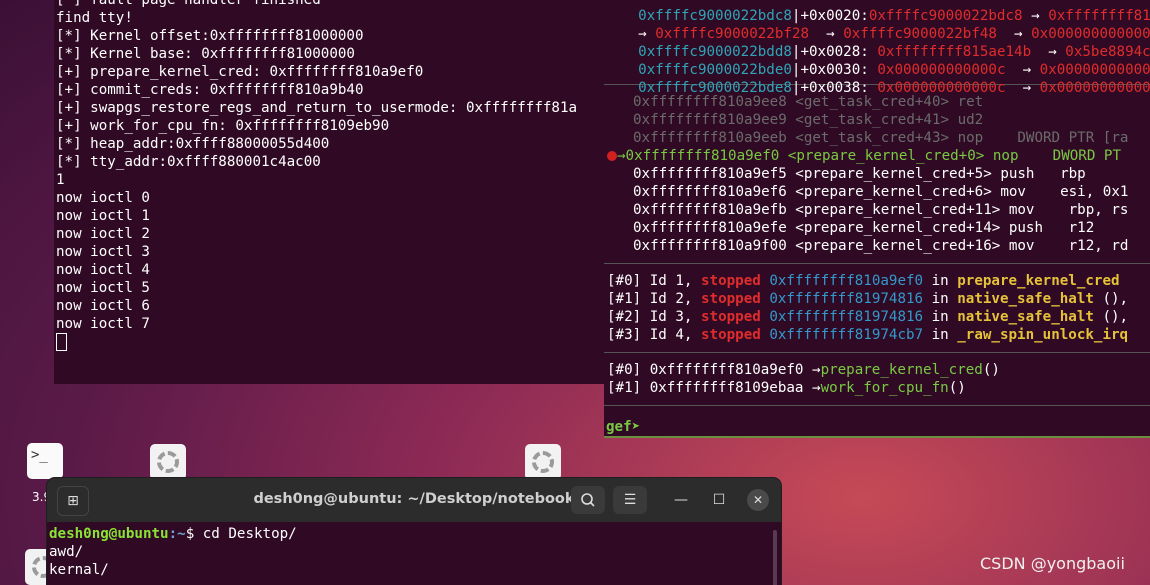 The height and width of the screenshot is (585, 1150). I want to click on close-icon: ✕, so click(758, 500).